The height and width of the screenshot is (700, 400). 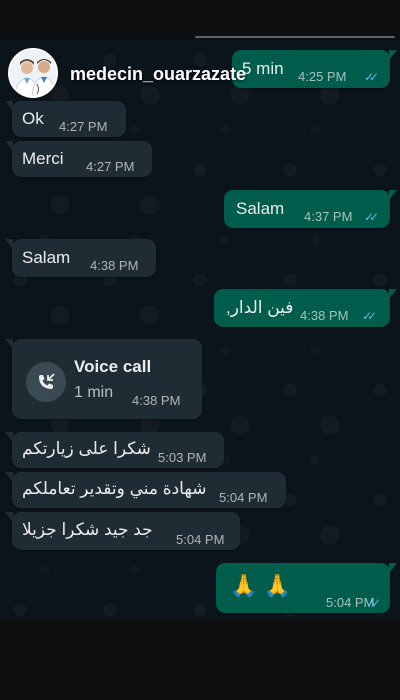 What do you see at coordinates (306, 588) in the screenshot?
I see `message-bubble-outgoing: 🙏 🙏 5:04 PM ✓✓` at bounding box center [306, 588].